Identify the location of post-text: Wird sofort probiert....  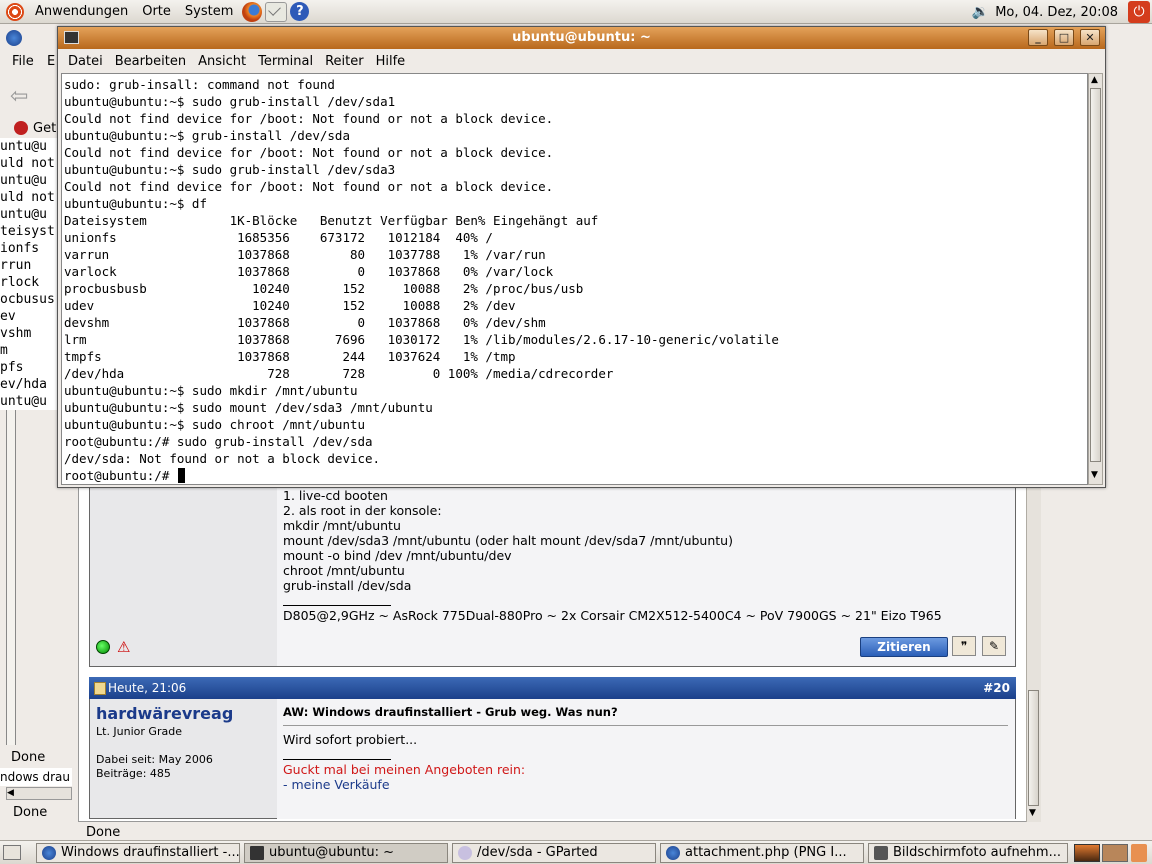
(350, 739).